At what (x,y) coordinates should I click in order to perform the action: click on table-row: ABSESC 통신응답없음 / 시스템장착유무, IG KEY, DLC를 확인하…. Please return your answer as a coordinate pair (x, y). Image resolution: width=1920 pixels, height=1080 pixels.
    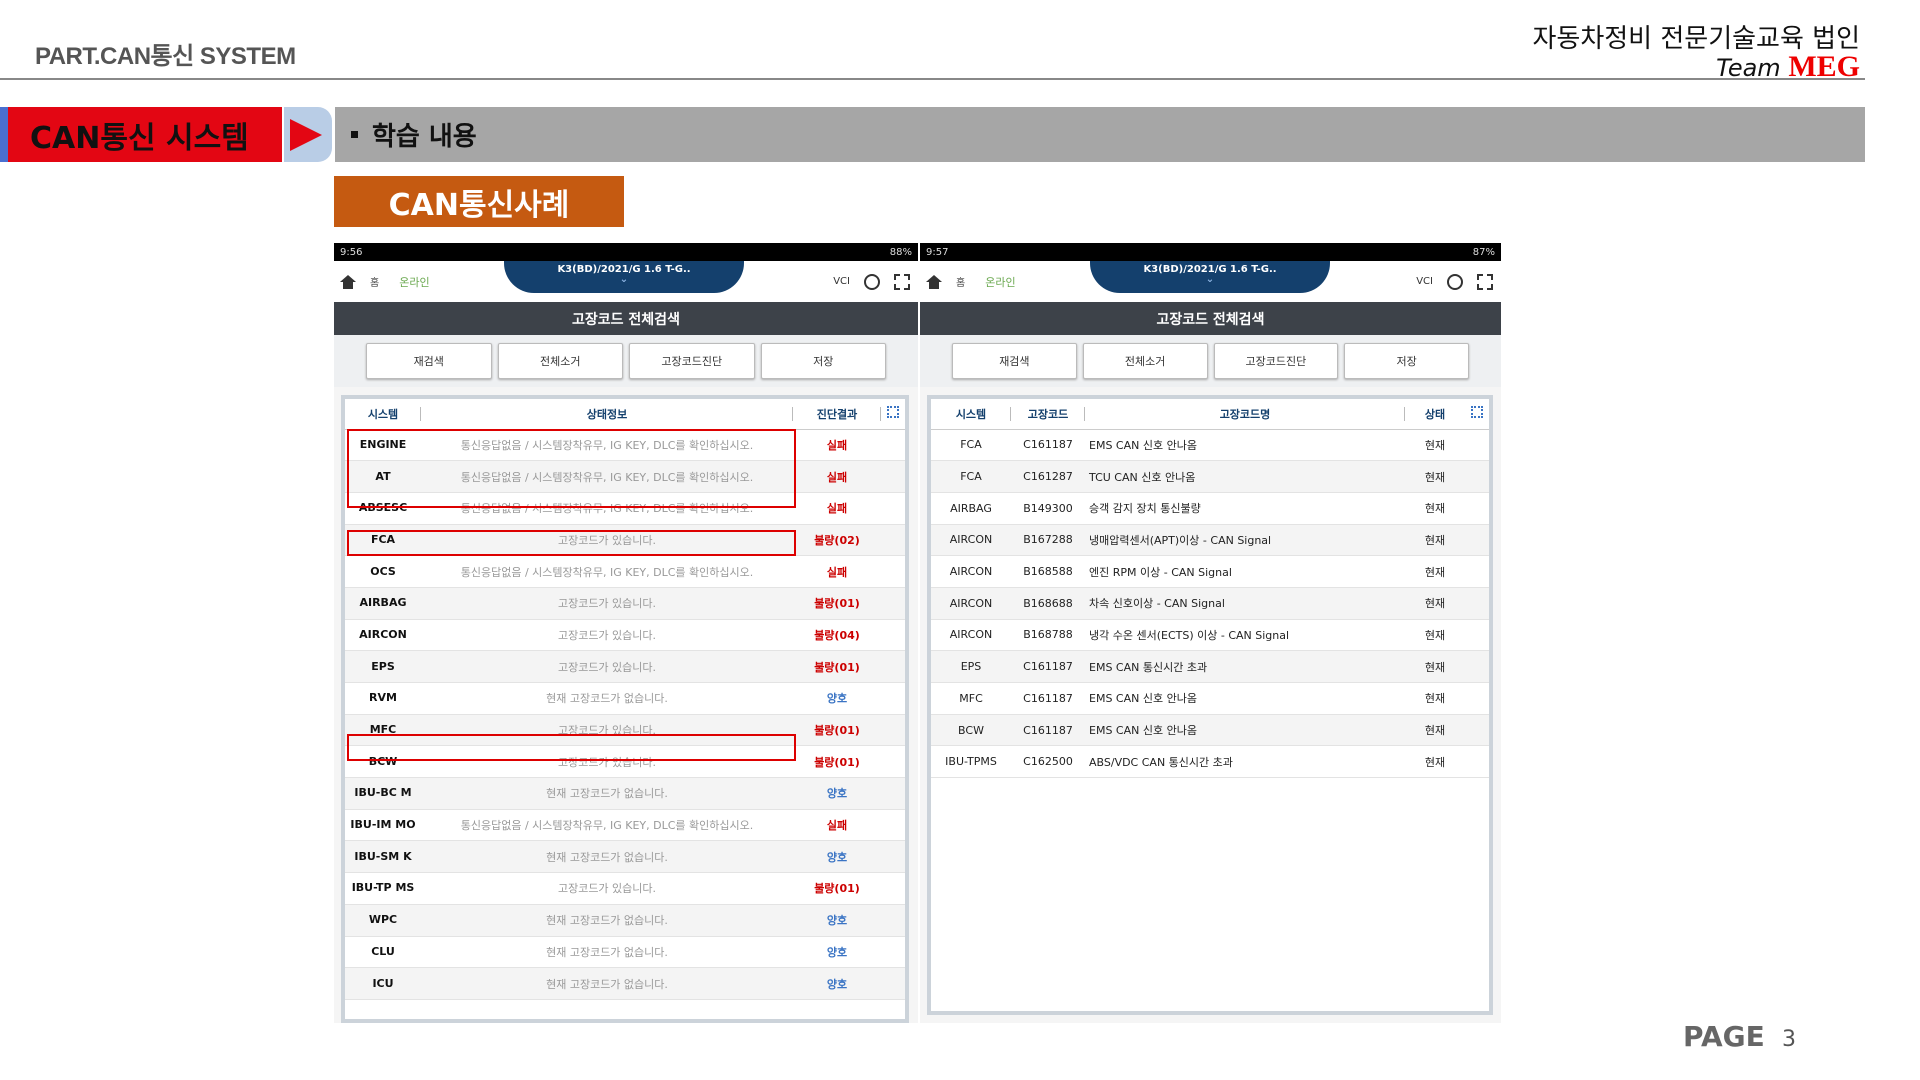
    Looking at the image, I should click on (625, 508).